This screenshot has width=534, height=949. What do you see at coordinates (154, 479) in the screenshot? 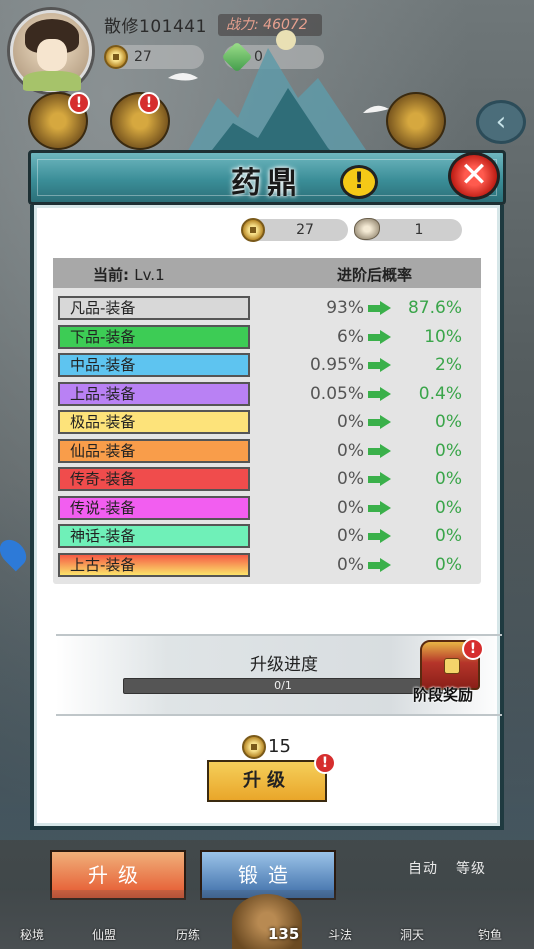
I see `grade-label: 传奇-装备` at bounding box center [154, 479].